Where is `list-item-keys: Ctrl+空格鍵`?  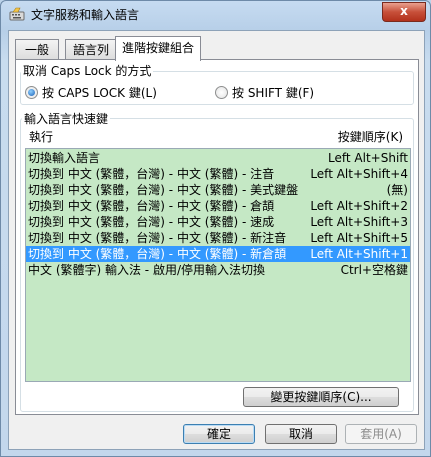 list-item-keys: Ctrl+空格鍵 is located at coordinates (374, 270).